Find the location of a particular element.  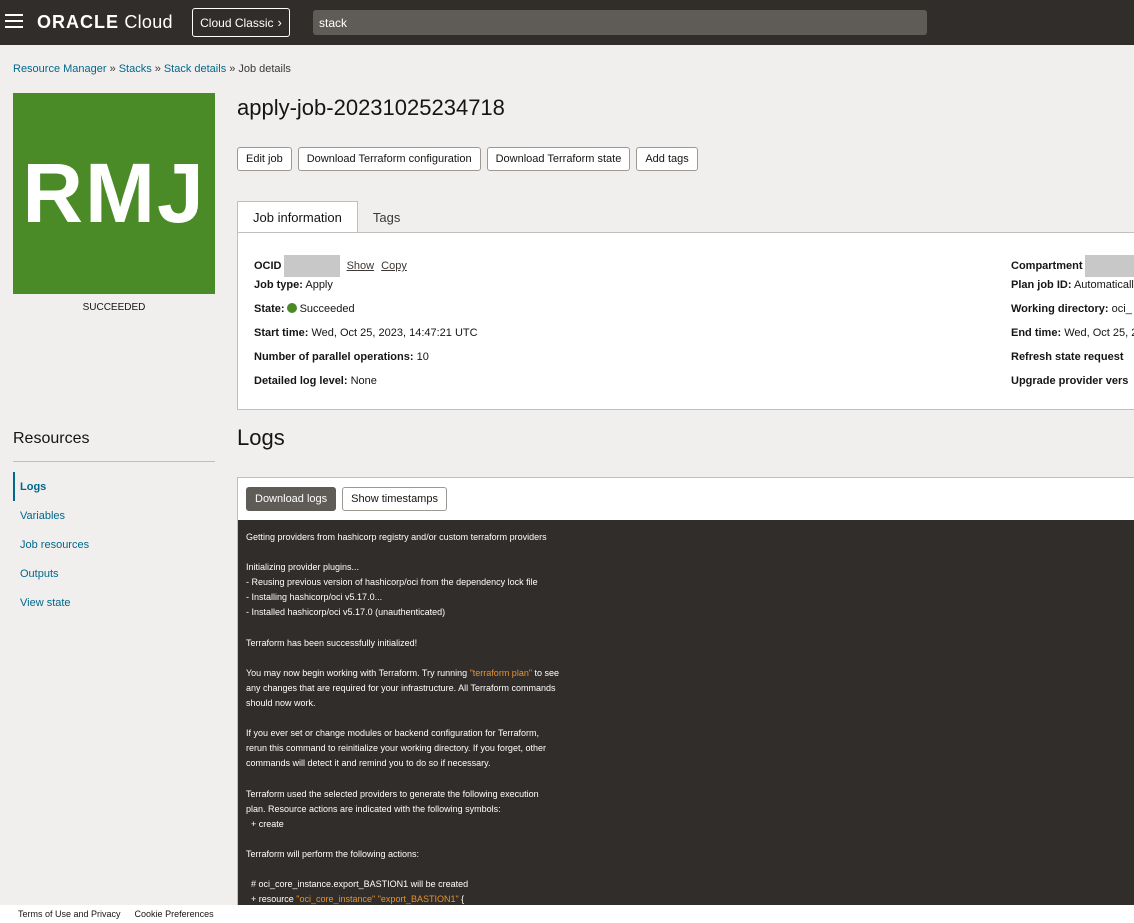

breadcrumb-stack-details: Stack details is located at coordinates (195, 69).